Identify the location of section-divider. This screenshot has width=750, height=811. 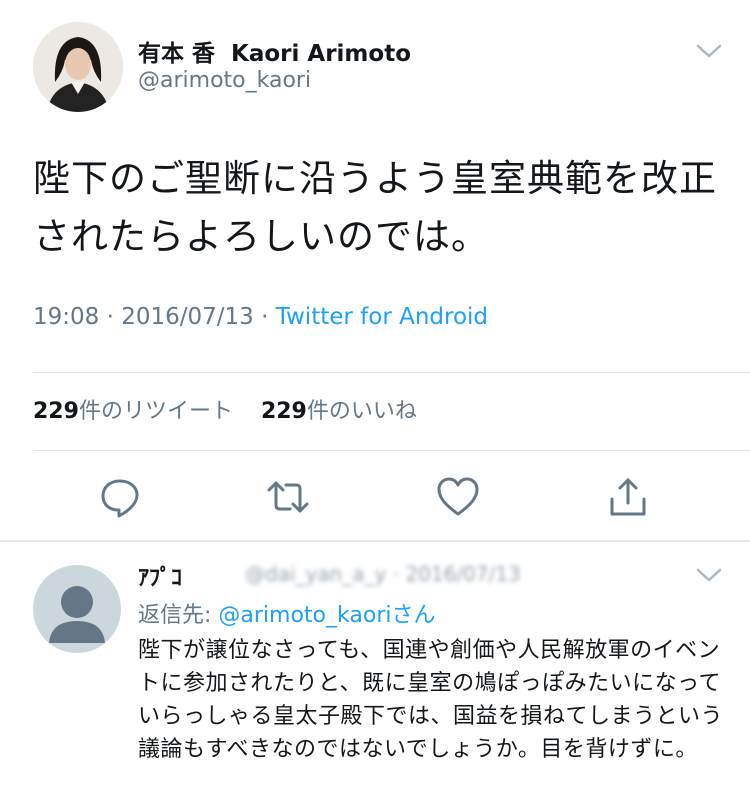
(375, 541).